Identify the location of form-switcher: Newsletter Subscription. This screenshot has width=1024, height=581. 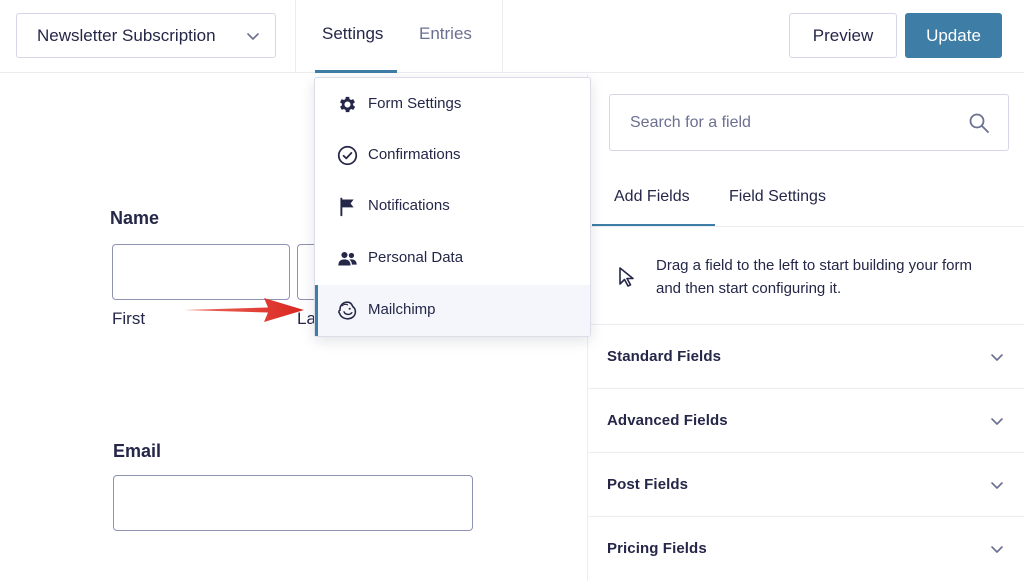
(146, 35).